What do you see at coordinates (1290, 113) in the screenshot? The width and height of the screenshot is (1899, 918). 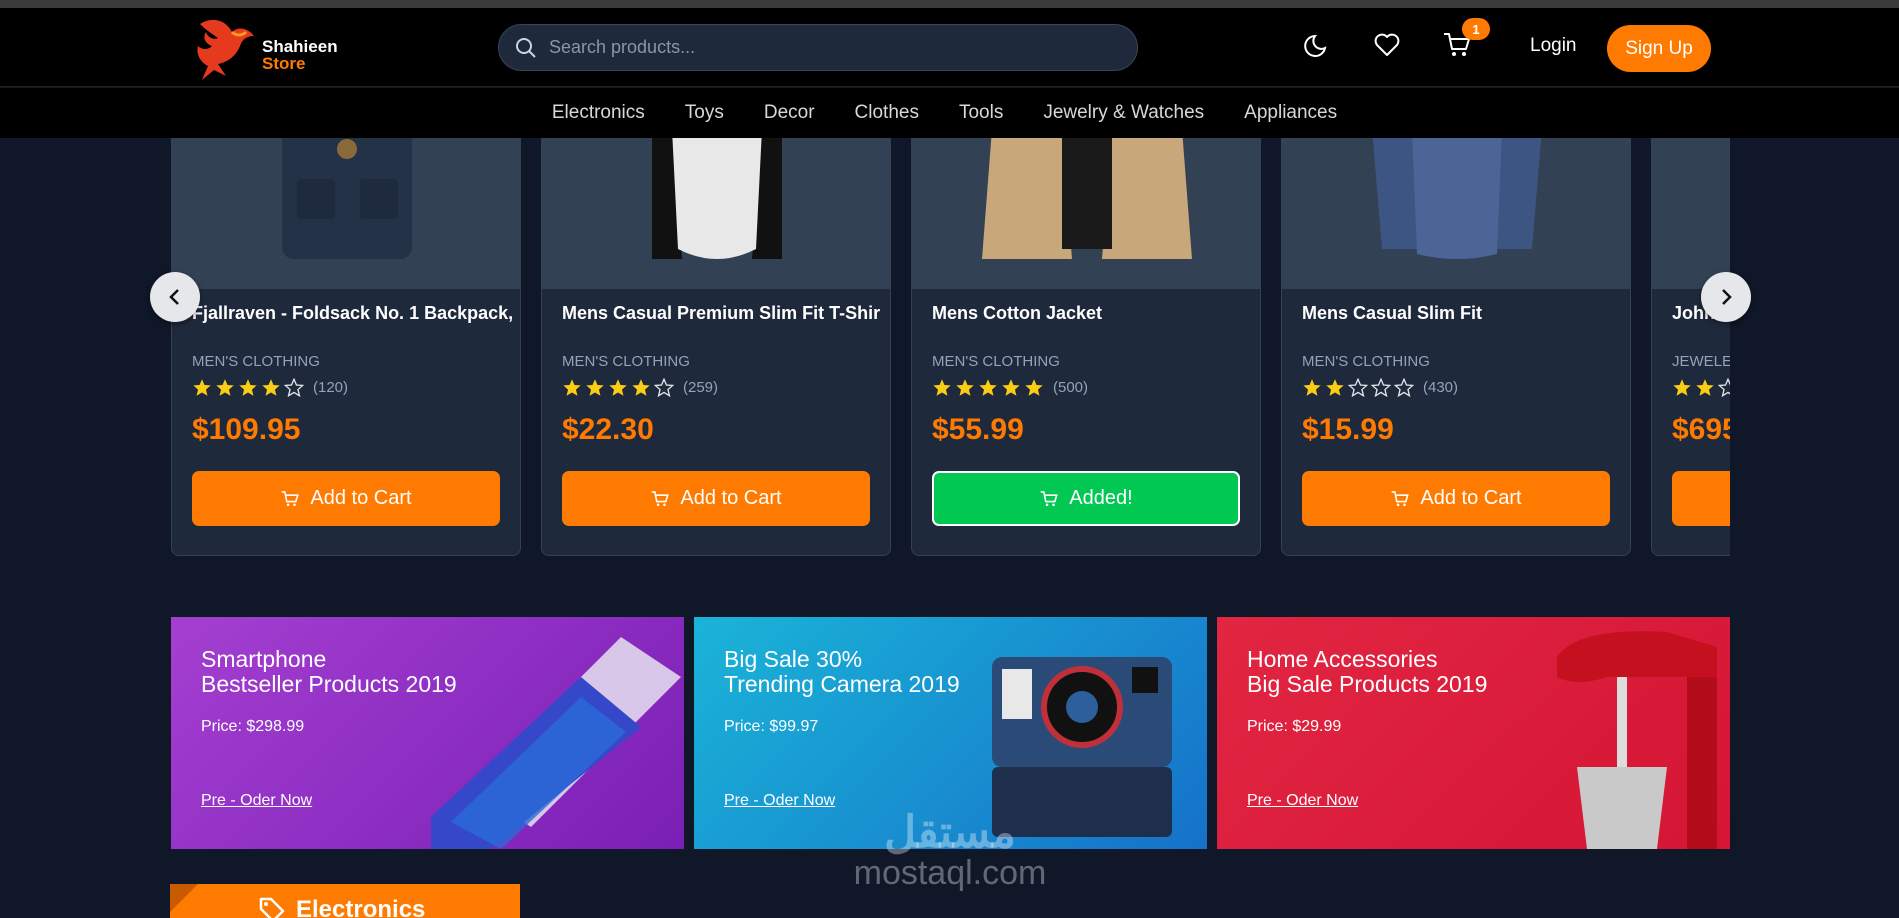 I see `nav-appliances: Appliances` at bounding box center [1290, 113].